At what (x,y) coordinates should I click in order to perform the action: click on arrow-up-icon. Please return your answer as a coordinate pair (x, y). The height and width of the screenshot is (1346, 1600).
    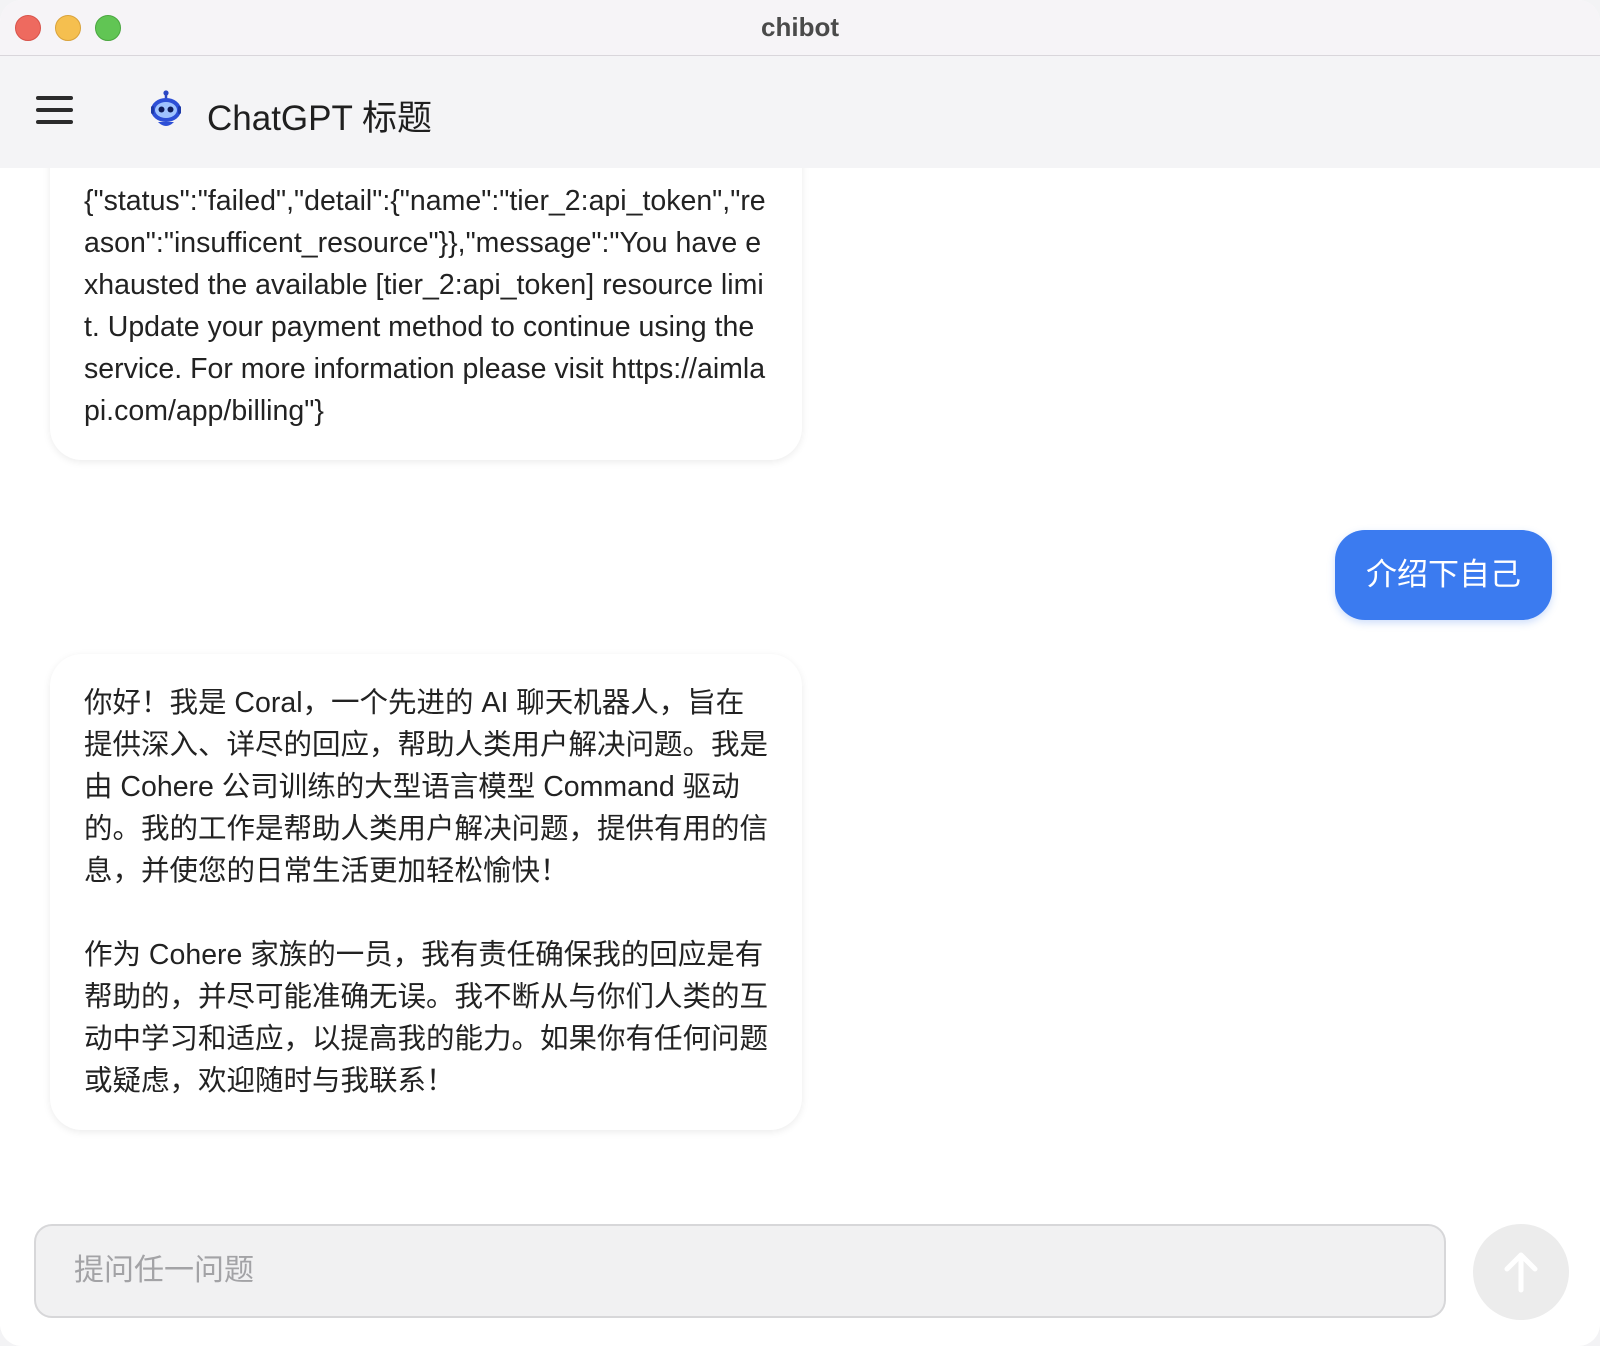
    Looking at the image, I should click on (1521, 1272).